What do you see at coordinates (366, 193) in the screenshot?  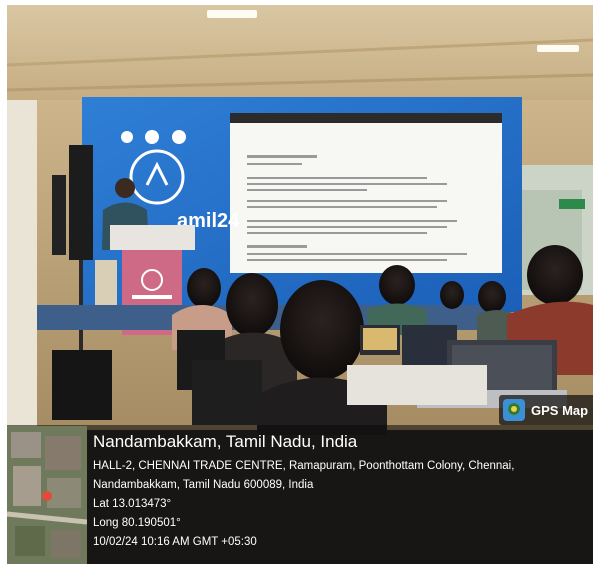 I see `projected-slide` at bounding box center [366, 193].